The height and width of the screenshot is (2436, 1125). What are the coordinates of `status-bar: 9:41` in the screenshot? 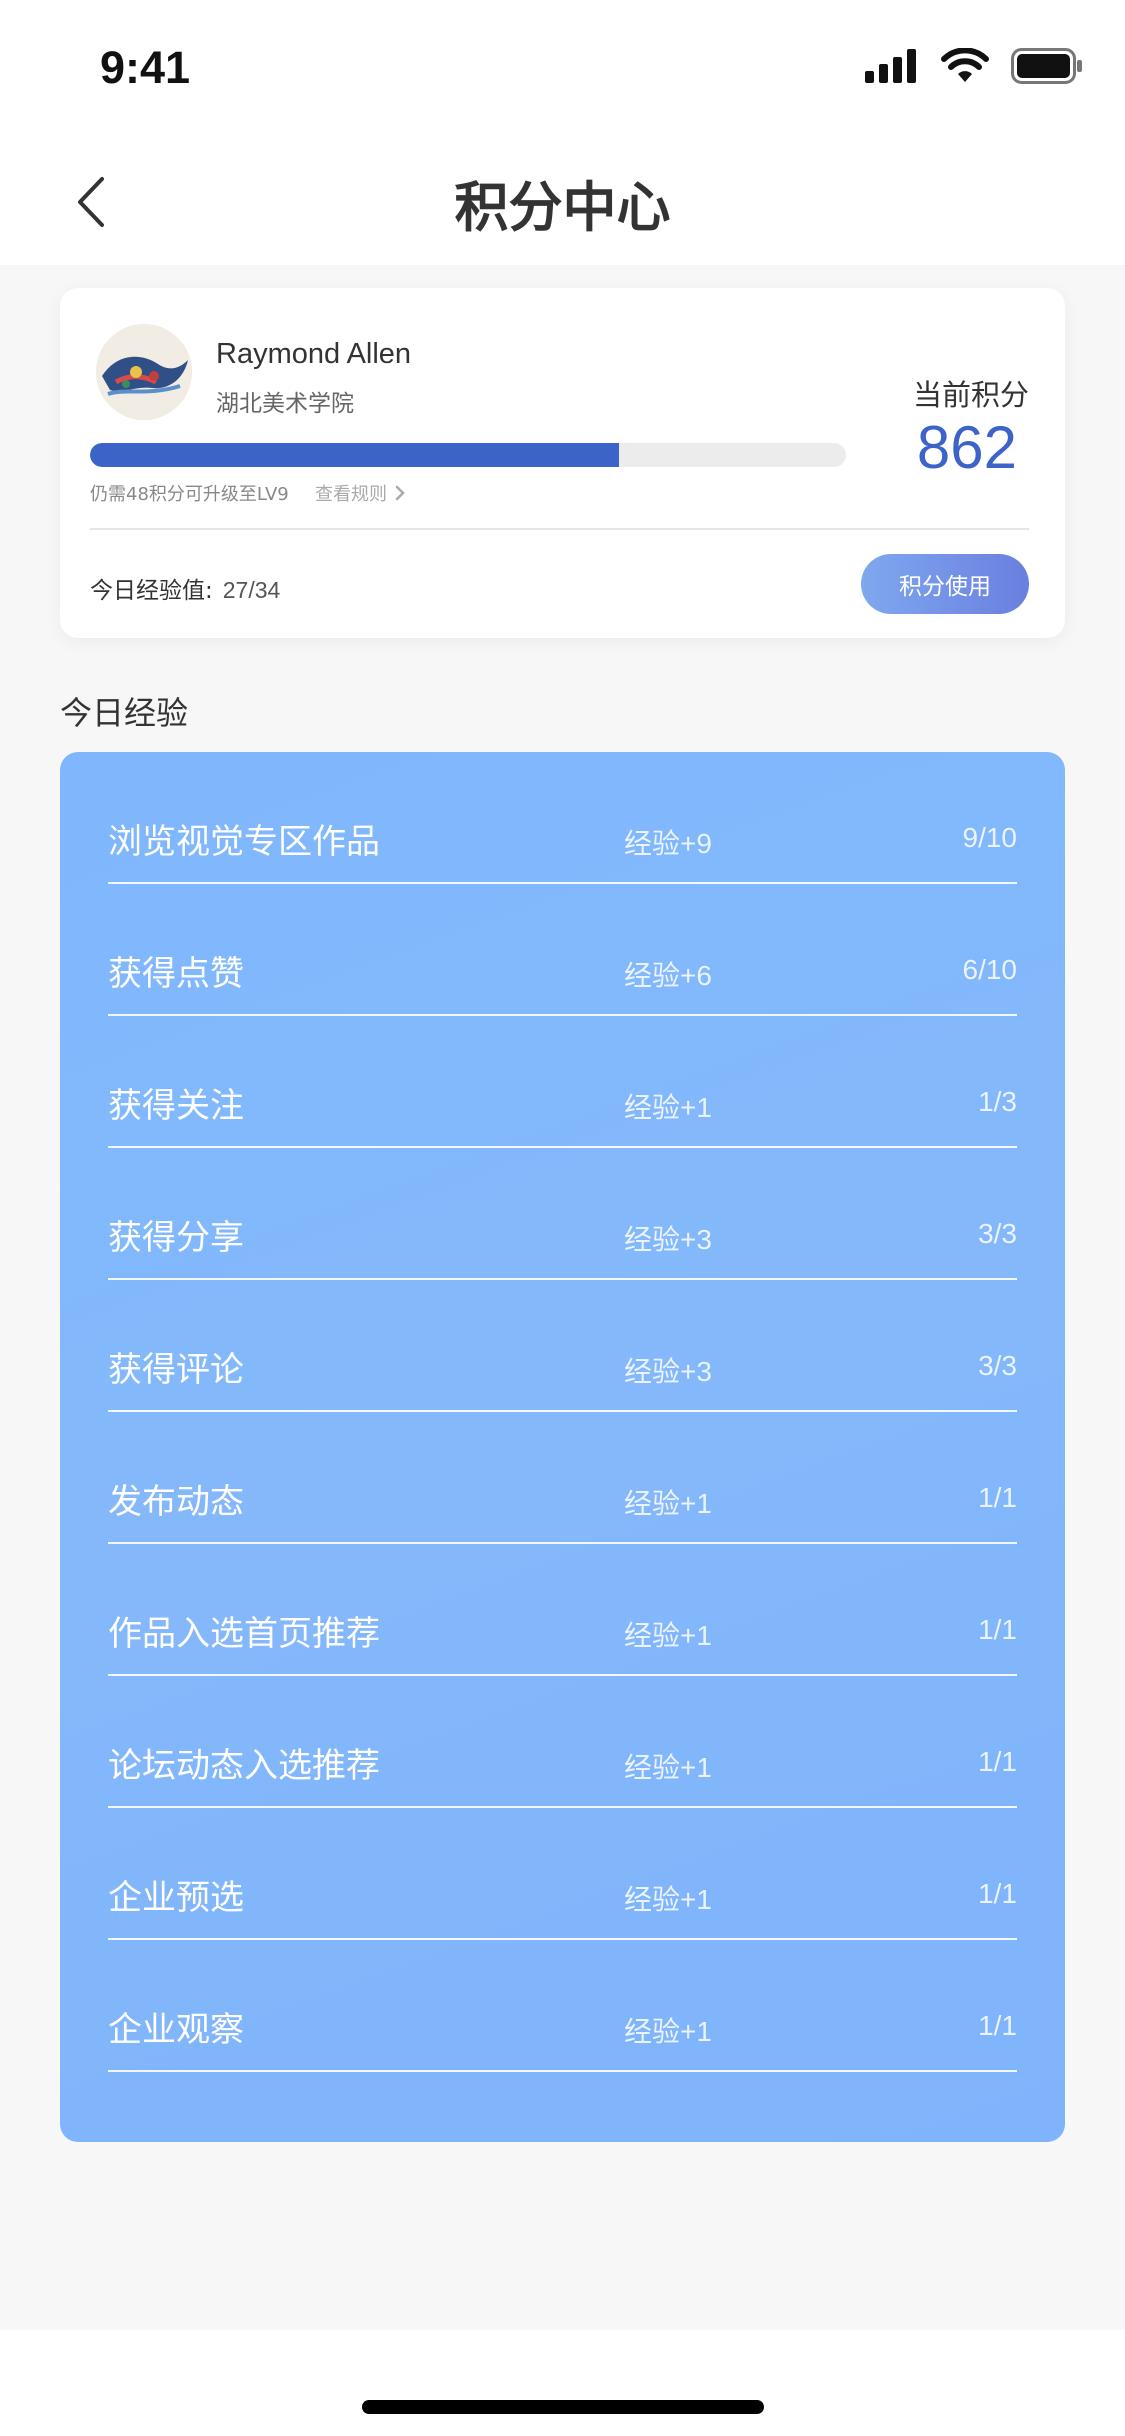 It's located at (562, 67).